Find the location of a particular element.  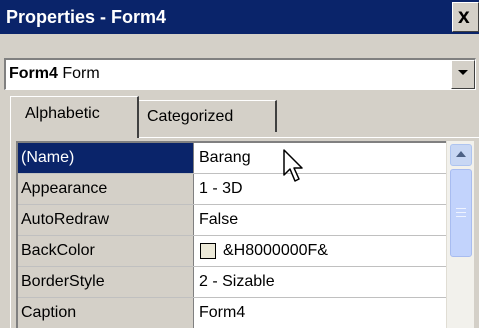

title-bar: Properties - Form4 x is located at coordinates (239, 17).